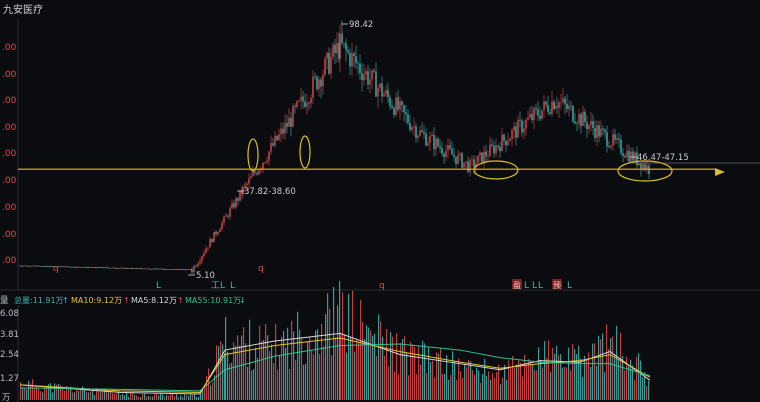 The image size is (760, 402). I want to click on marker: 工L, so click(218, 286).